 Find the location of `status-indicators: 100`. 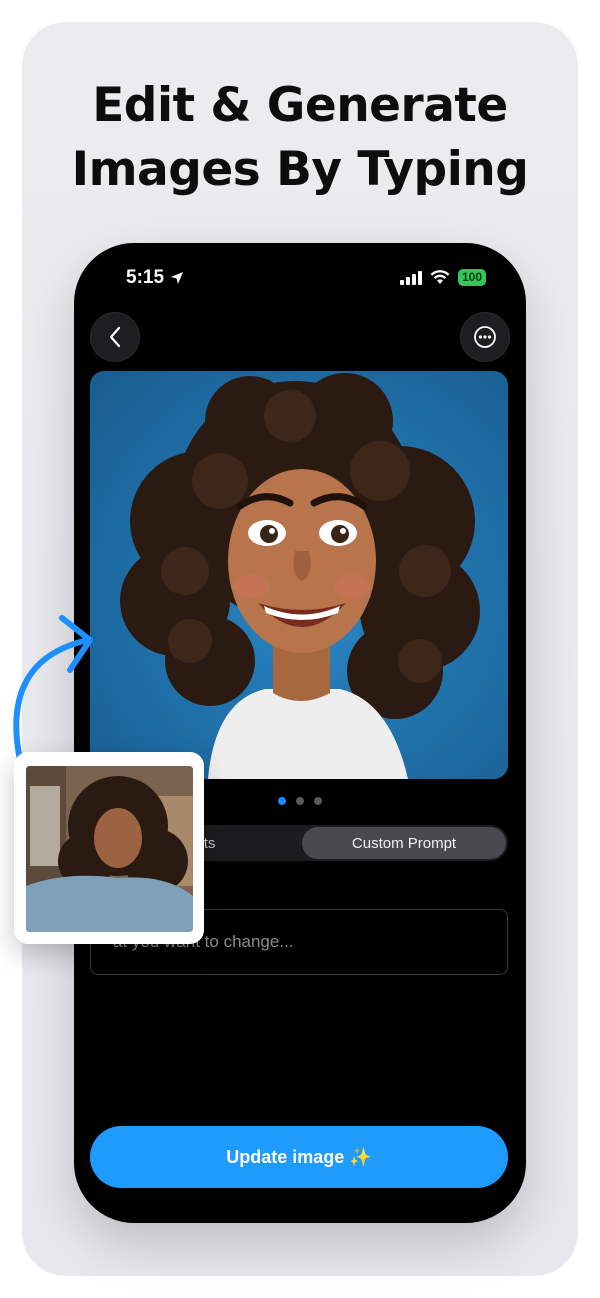

status-indicators: 100 is located at coordinates (442, 277).